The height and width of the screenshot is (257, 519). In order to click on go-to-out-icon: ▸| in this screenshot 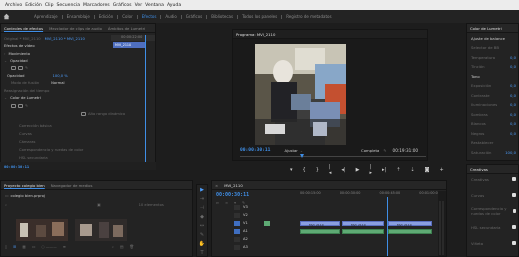, I will do `click(384, 170)`.